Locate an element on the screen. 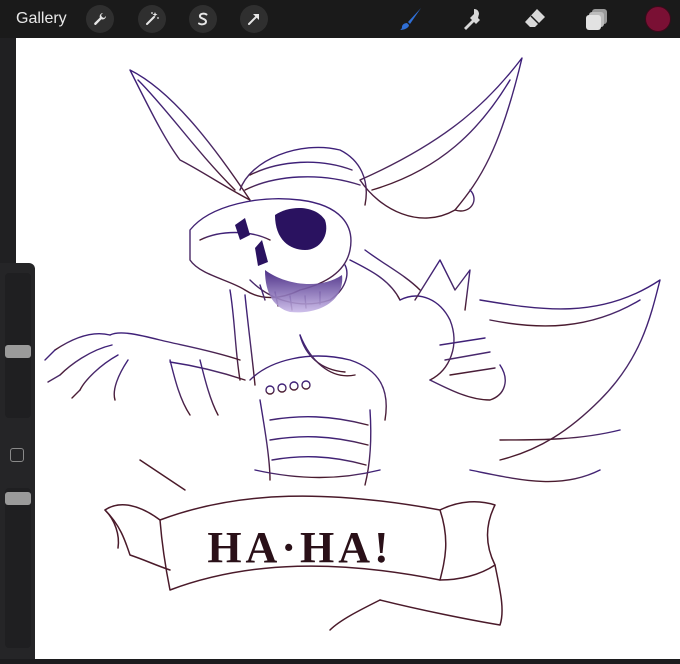 Image resolution: width=680 pixels, height=664 pixels. wrench-icon is located at coordinates (100, 19).